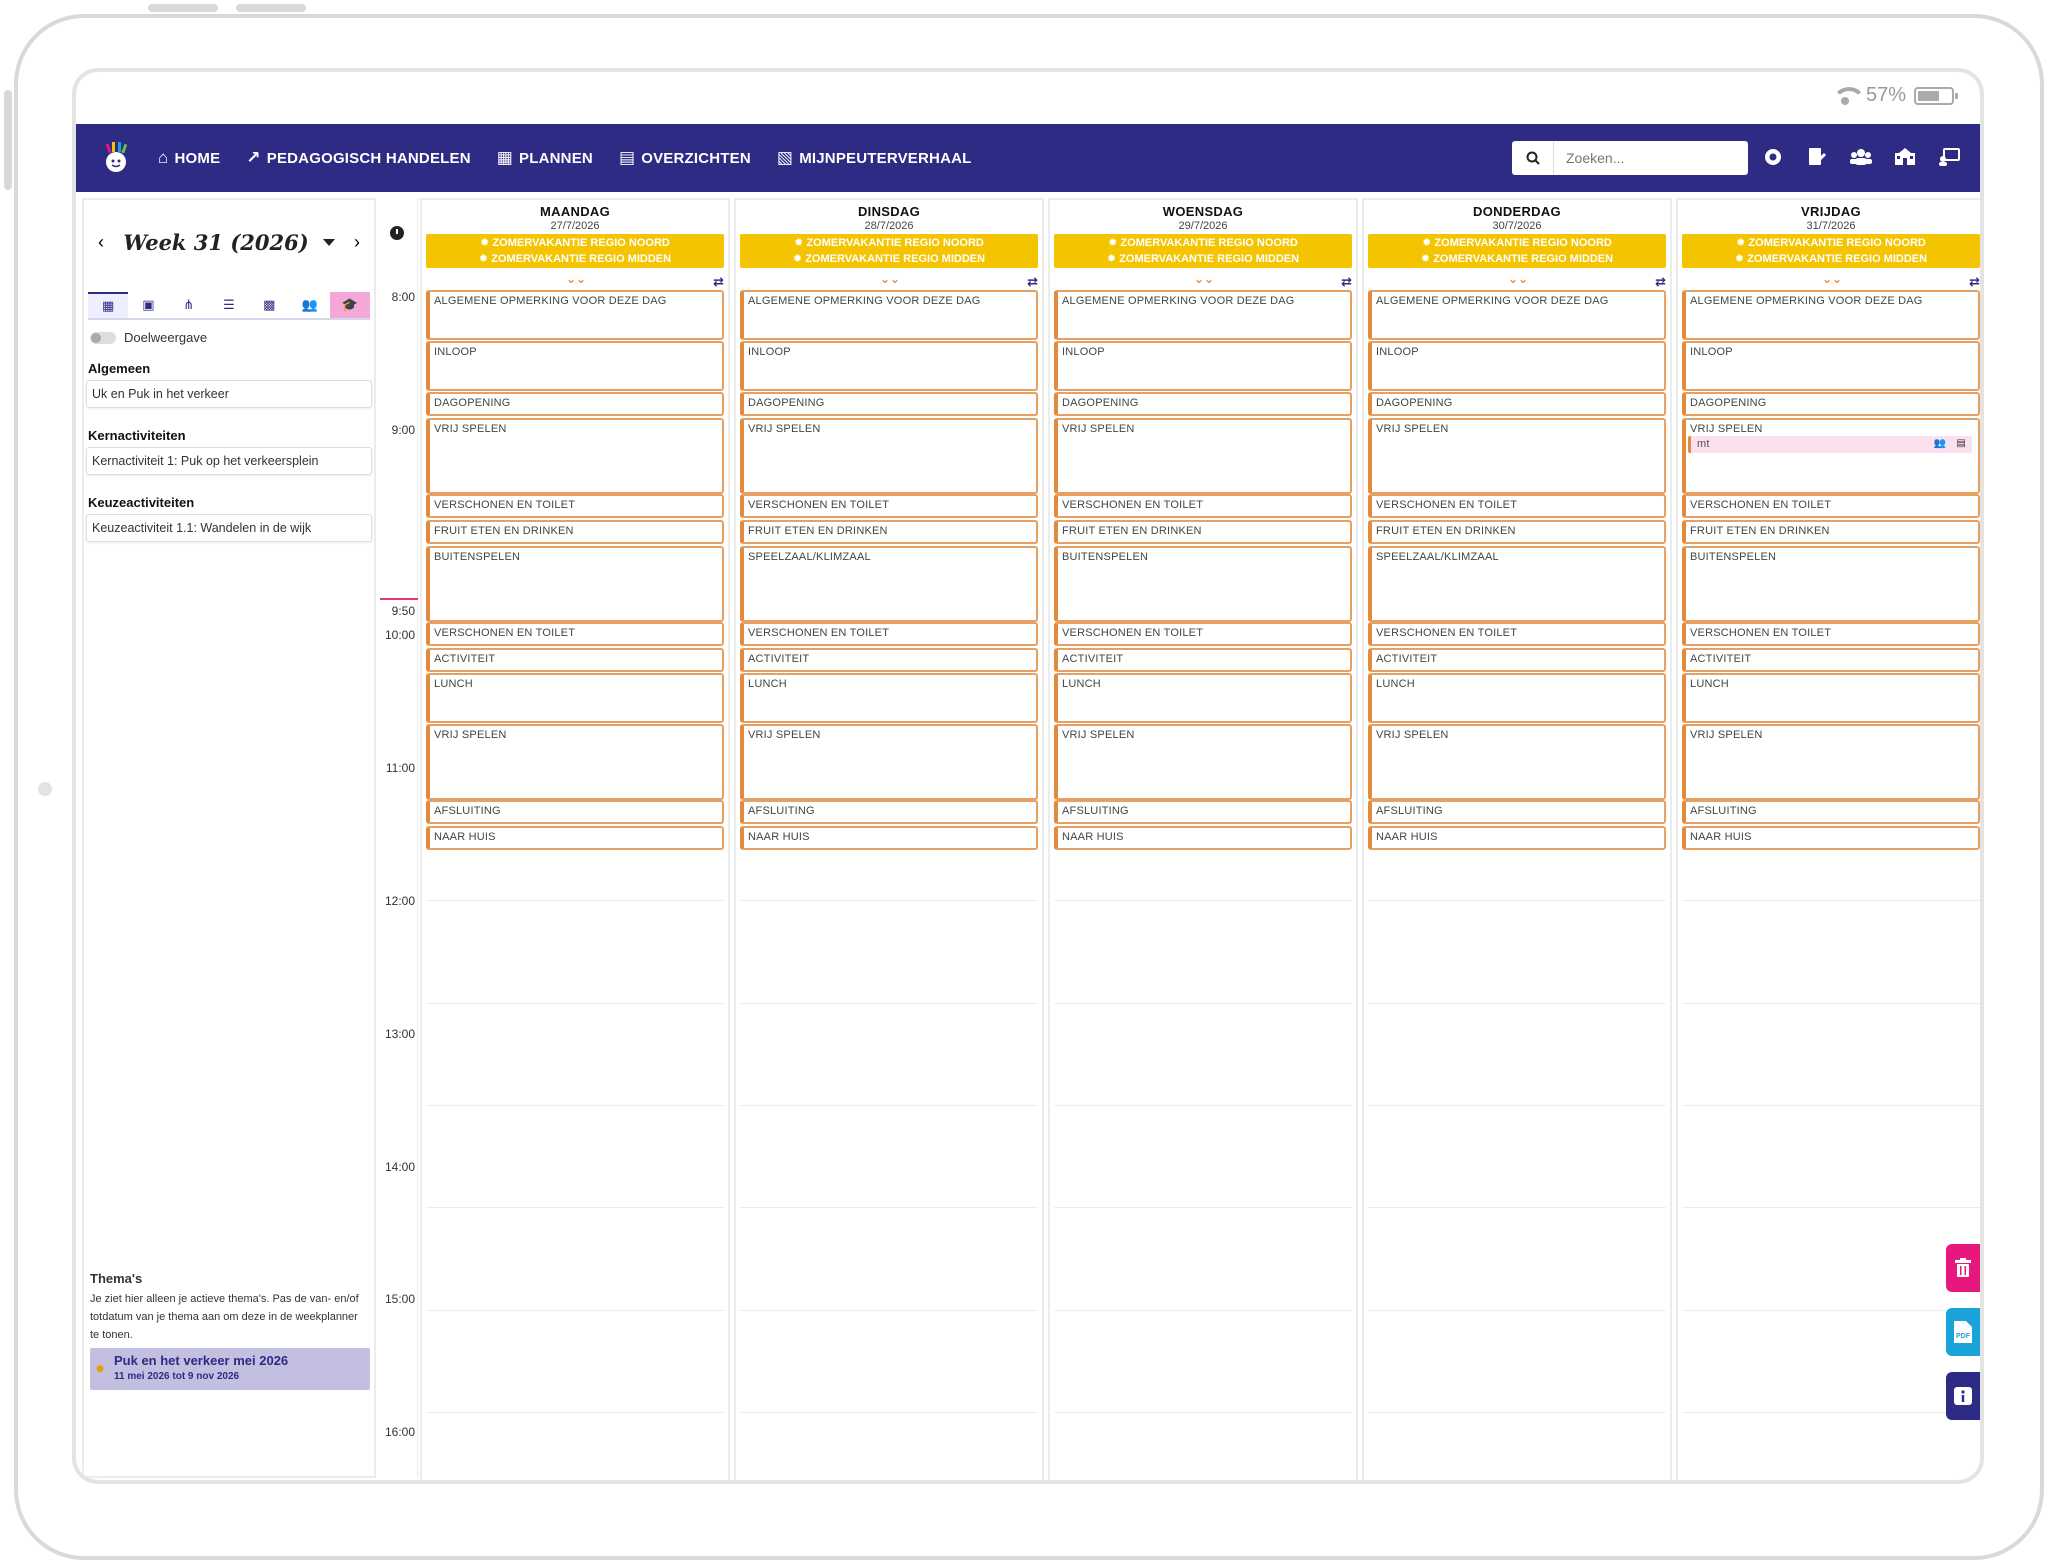  Describe the element at coordinates (1905, 157) in the screenshot. I see `school-icon` at that location.